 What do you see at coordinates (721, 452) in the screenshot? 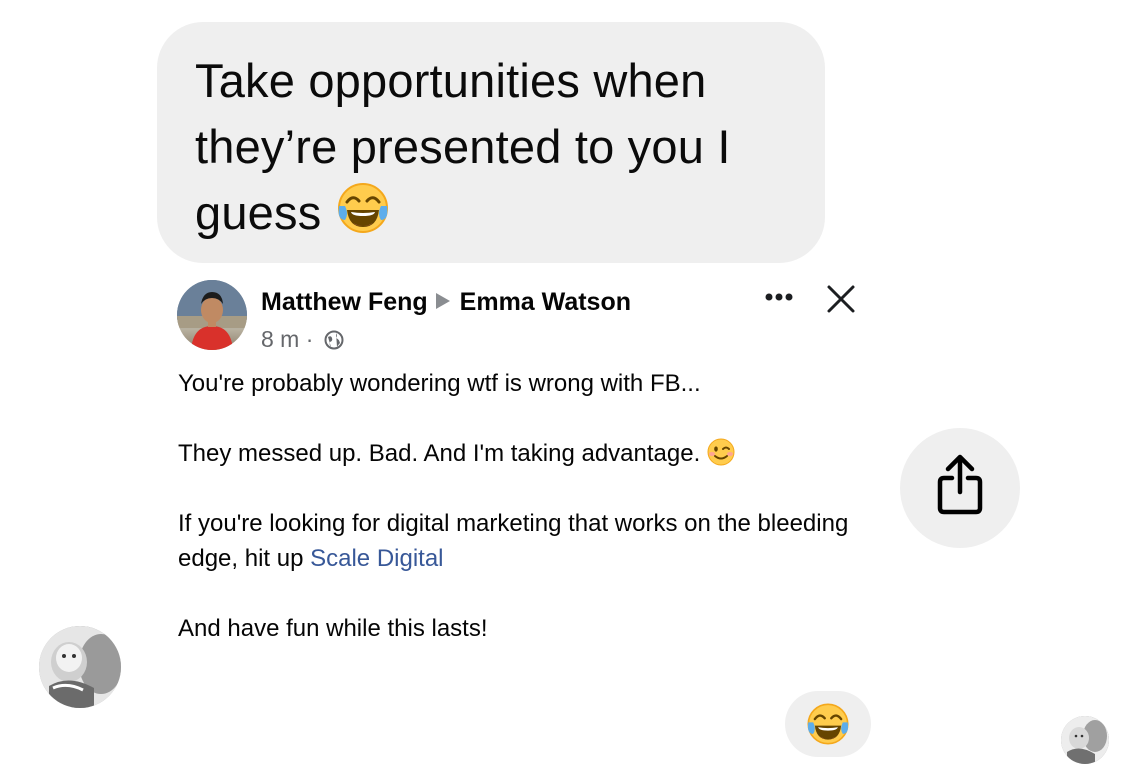
I see `winking-face-icon` at bounding box center [721, 452].